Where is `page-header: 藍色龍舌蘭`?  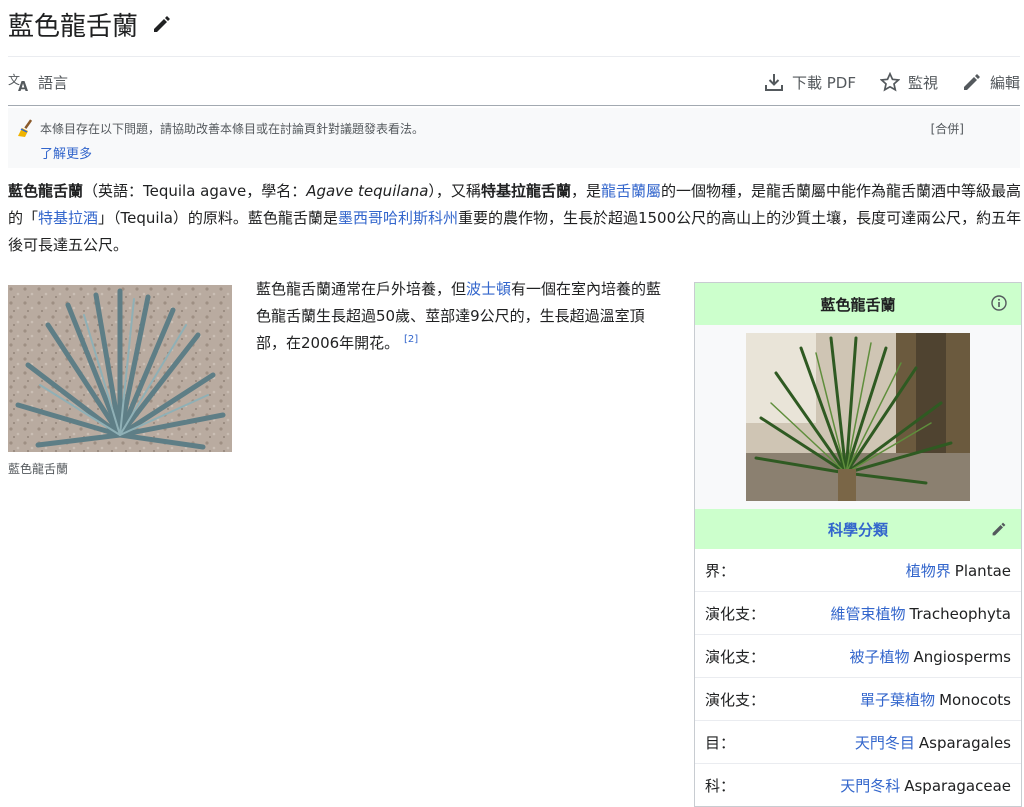 page-header: 藍色龍舌蘭 is located at coordinates (90, 24).